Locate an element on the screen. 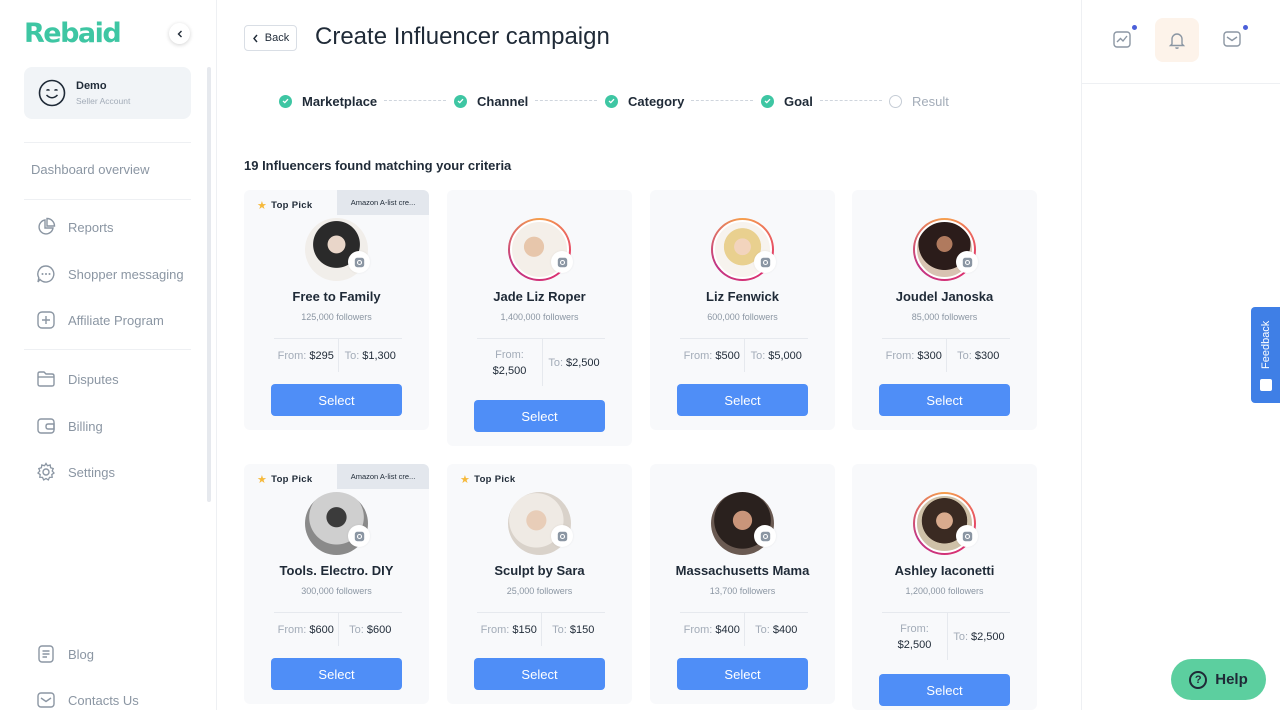 The height and width of the screenshot is (710, 1280). help-label: Help is located at coordinates (1231, 679).